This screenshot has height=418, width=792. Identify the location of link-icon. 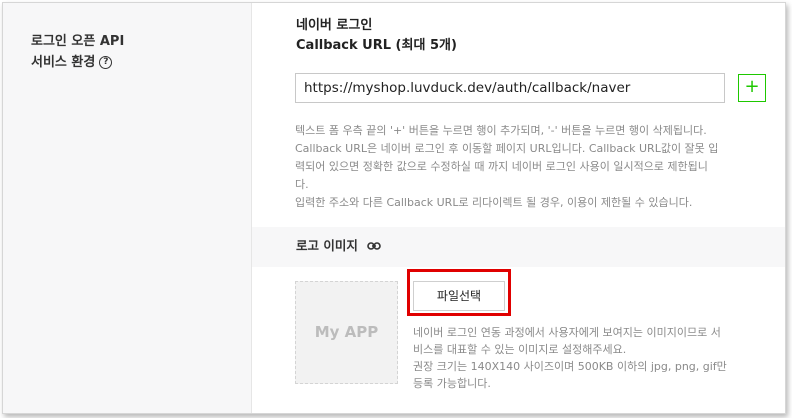
(374, 247).